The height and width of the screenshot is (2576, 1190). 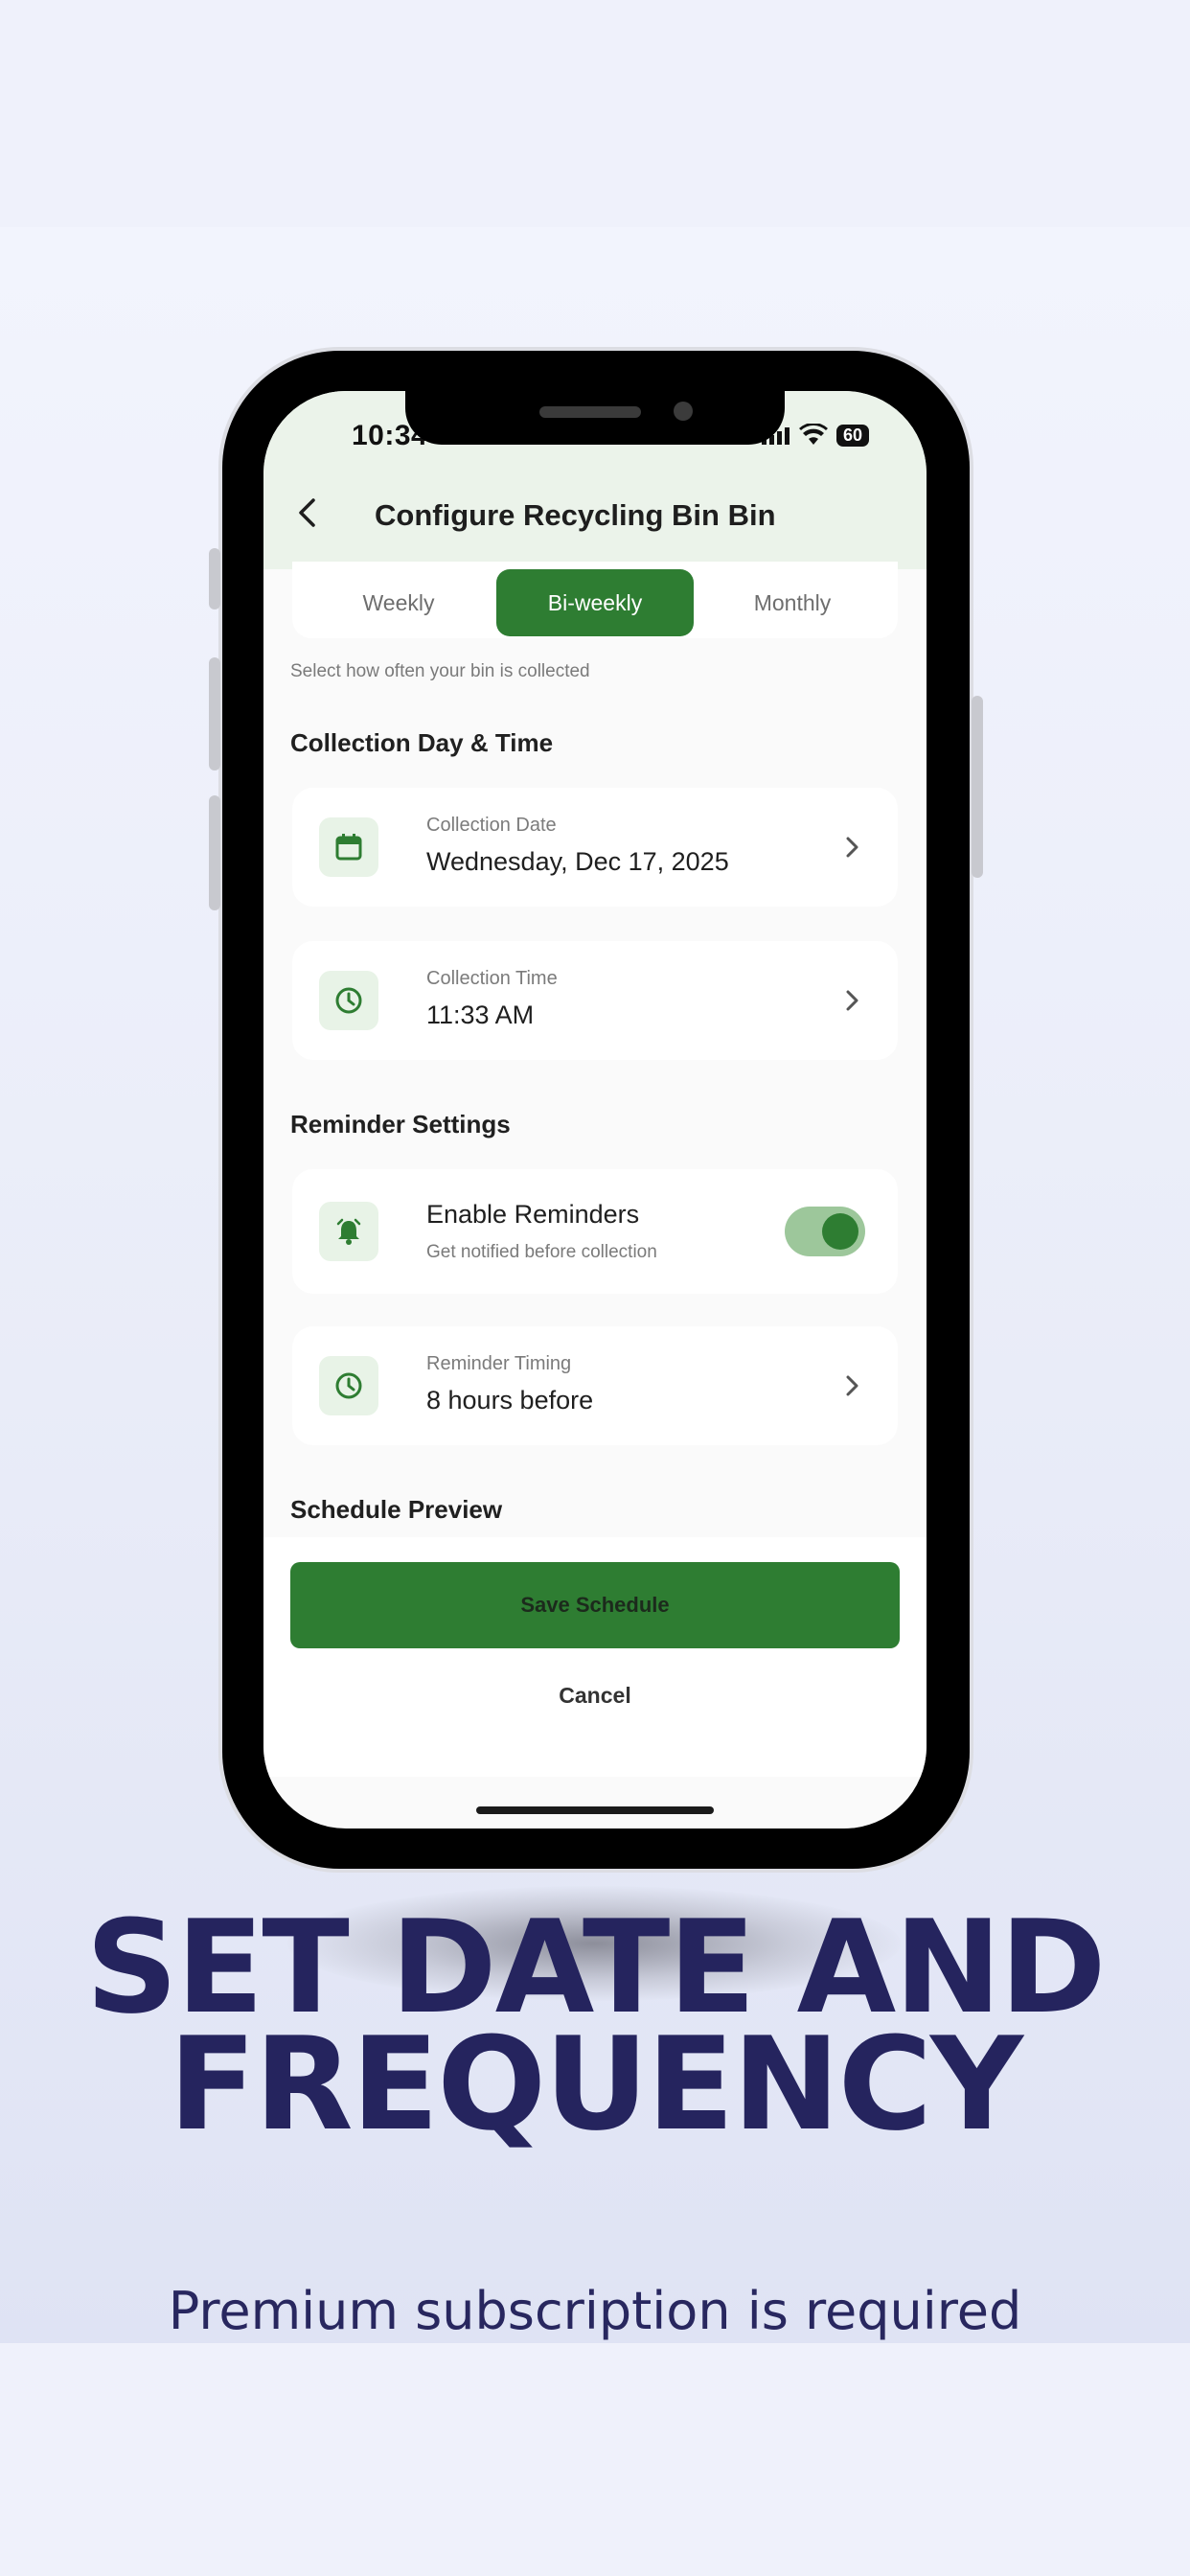 What do you see at coordinates (510, 1400) in the screenshot?
I see `reminder-timing-value: 8 hours before` at bounding box center [510, 1400].